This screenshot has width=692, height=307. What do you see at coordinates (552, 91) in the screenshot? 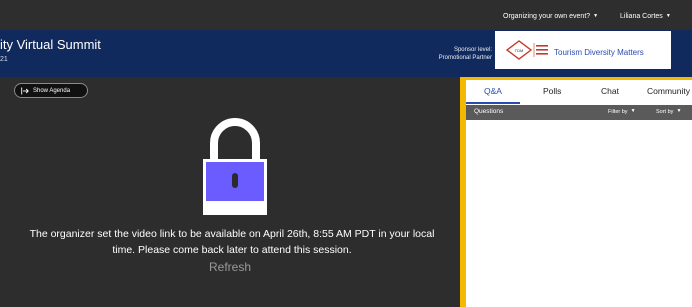
I see `tab-polls: Polls` at bounding box center [552, 91].